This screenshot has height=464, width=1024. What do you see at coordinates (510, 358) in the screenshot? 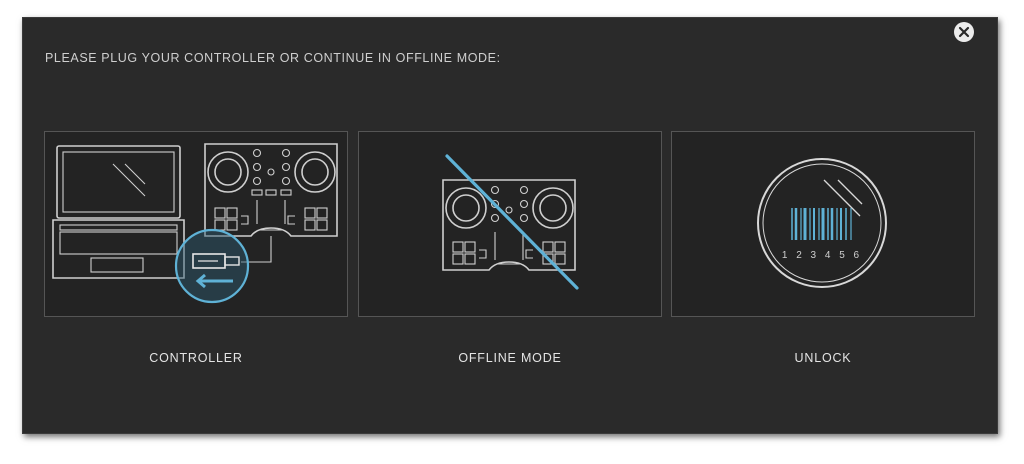
I see `offline-mode-option-label: OFFLINE MODE` at bounding box center [510, 358].